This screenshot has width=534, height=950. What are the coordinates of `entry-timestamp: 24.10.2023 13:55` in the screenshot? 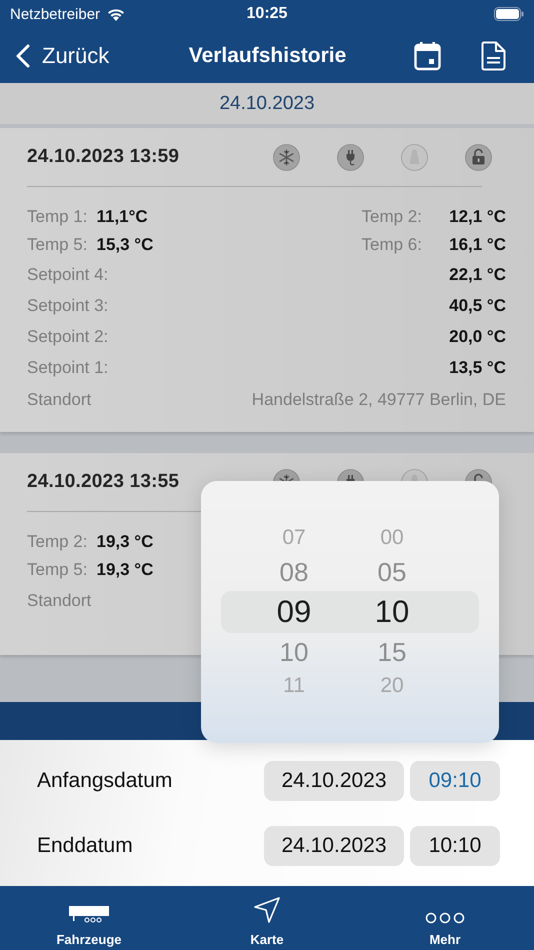 It's located at (103, 482).